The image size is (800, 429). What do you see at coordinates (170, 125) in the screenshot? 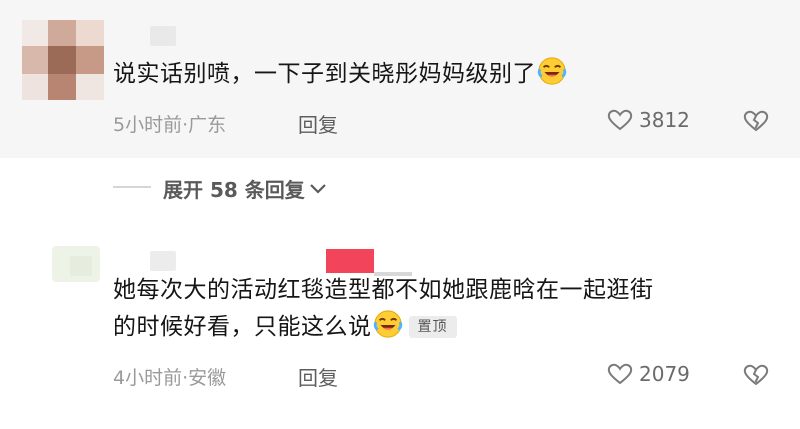
I see `comment-meta: 5小时前·广东` at bounding box center [170, 125].